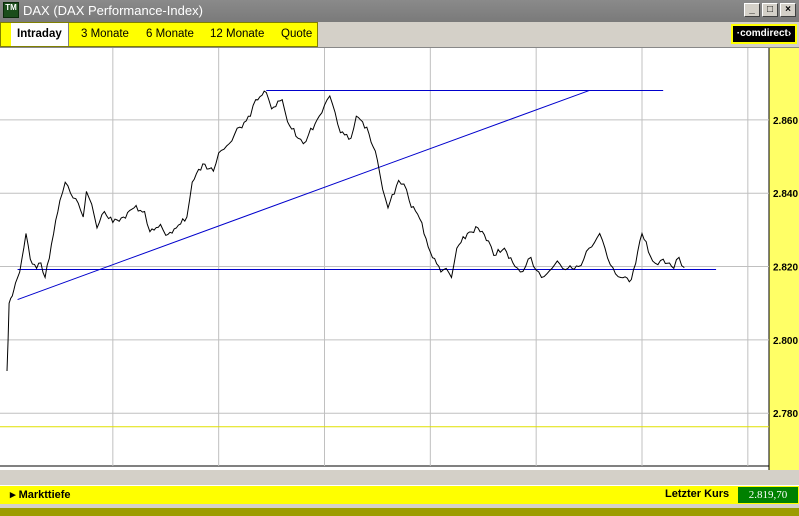  Describe the element at coordinates (170, 34) in the screenshot. I see `tab-6-monate: 6 Monate` at that location.